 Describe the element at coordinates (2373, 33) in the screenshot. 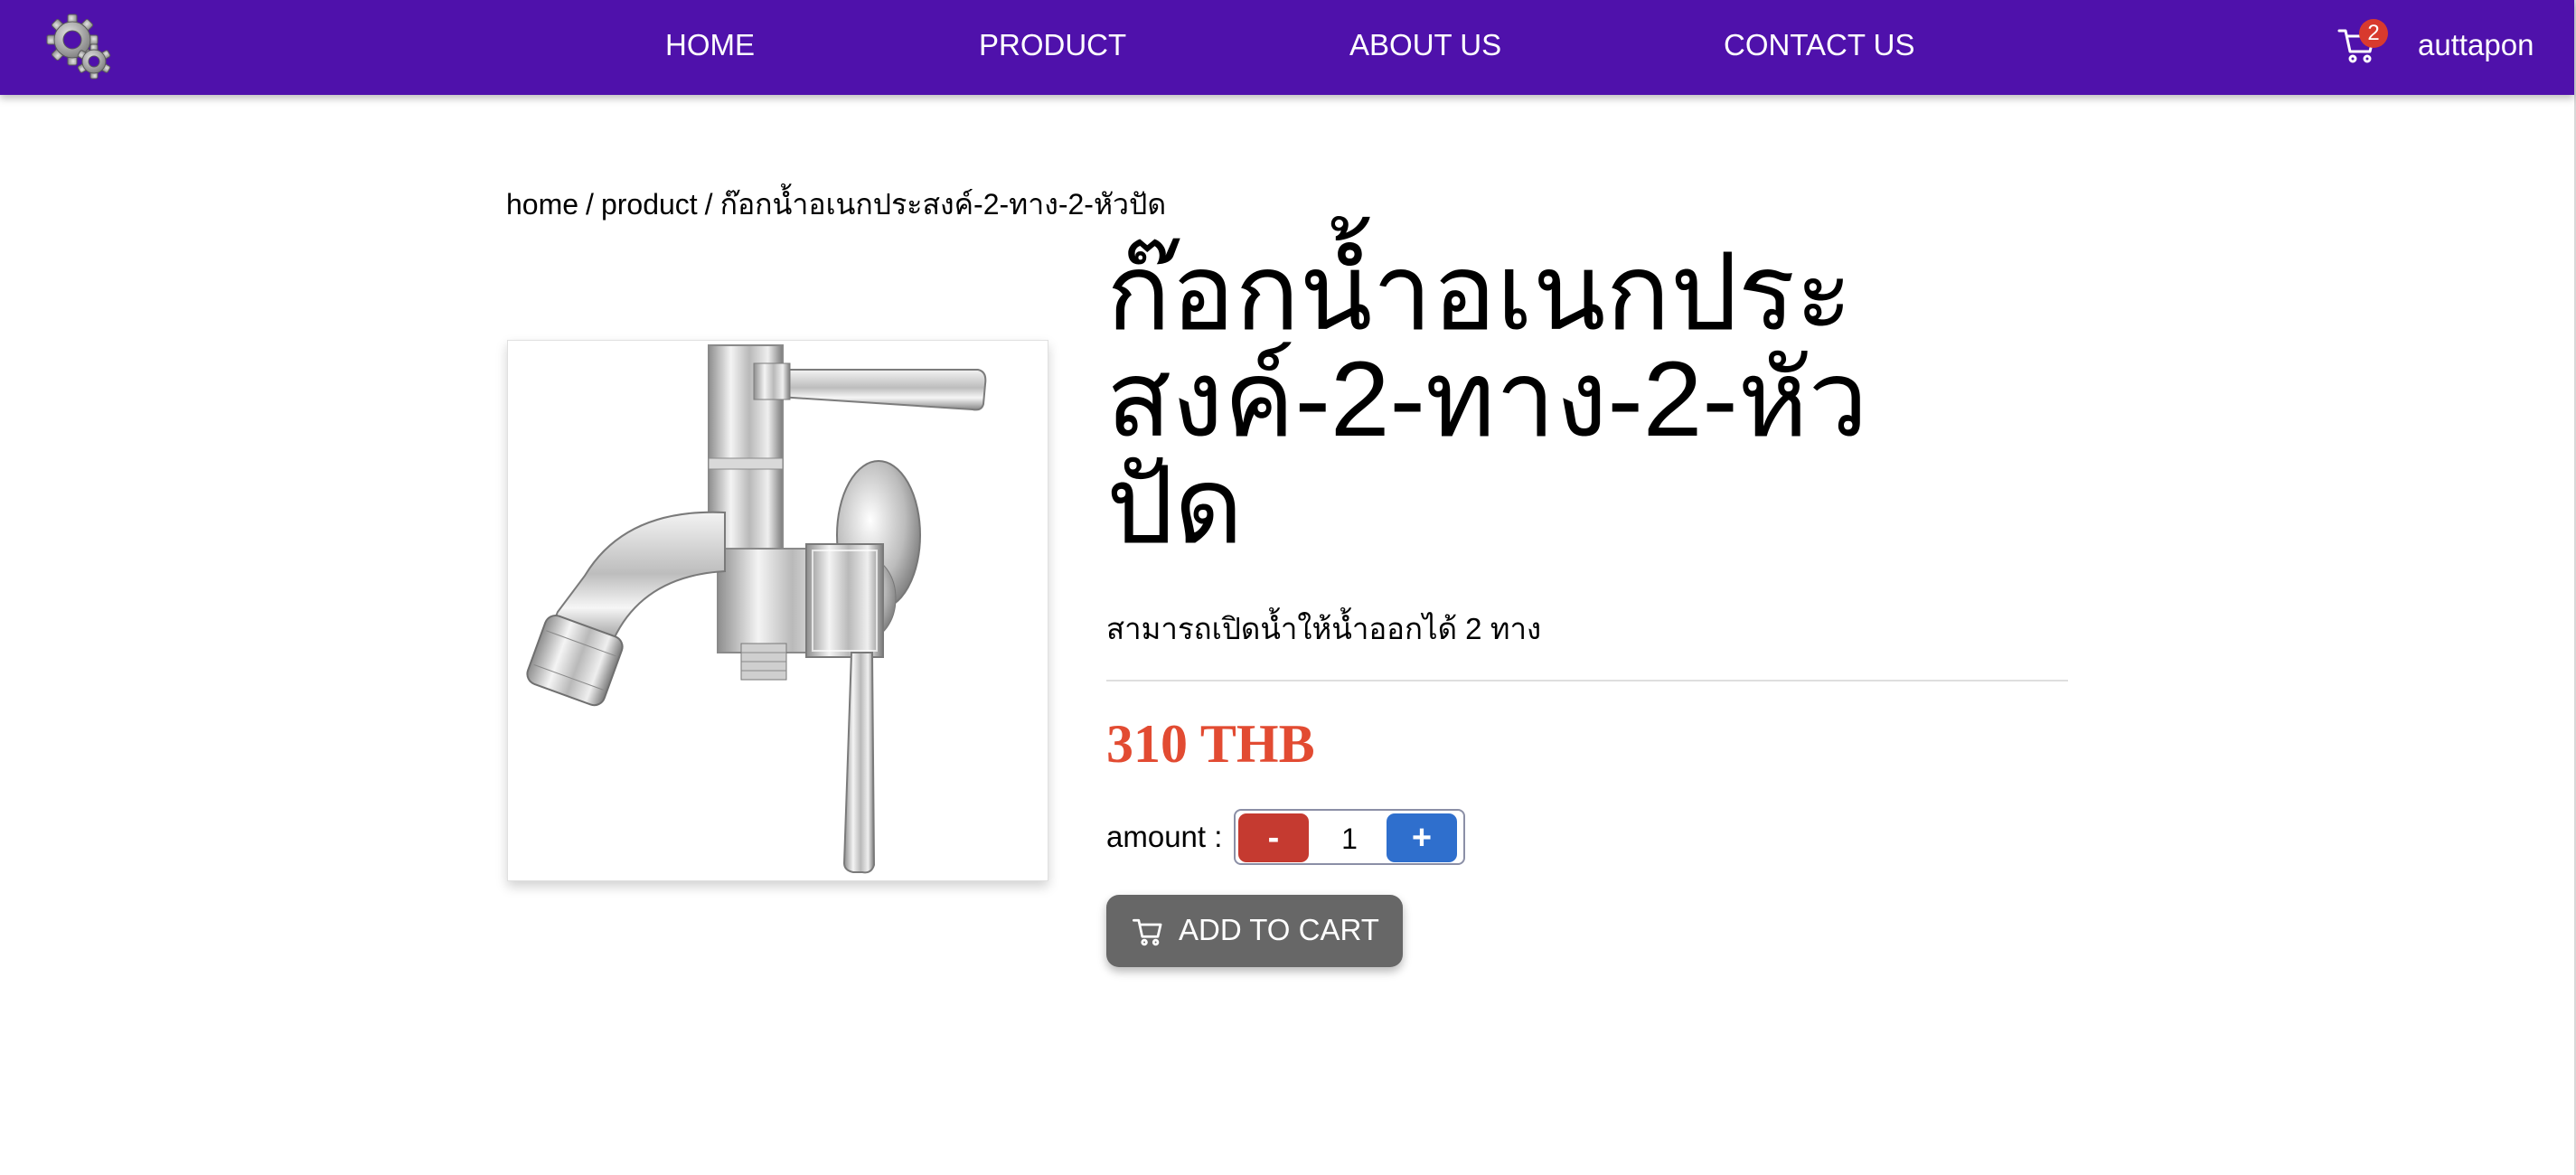

I see `cart-count-badge: 2` at that location.